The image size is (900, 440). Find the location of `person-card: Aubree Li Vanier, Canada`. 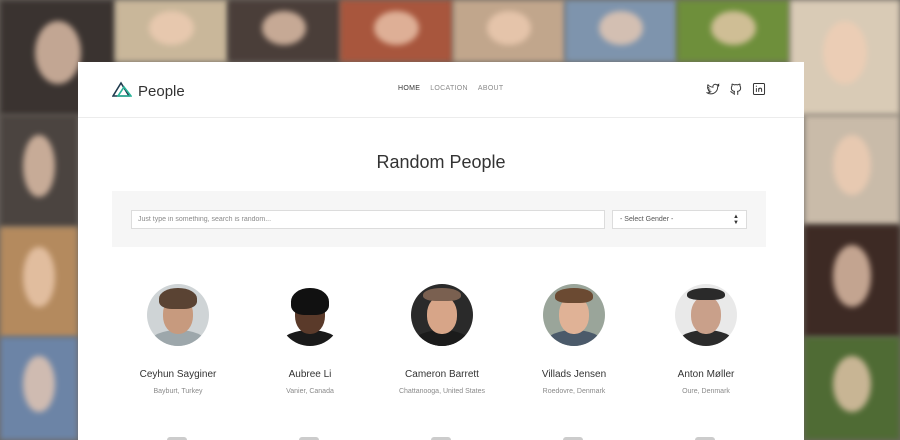

person-card: Aubree Li Vanier, Canada is located at coordinates (310, 339).